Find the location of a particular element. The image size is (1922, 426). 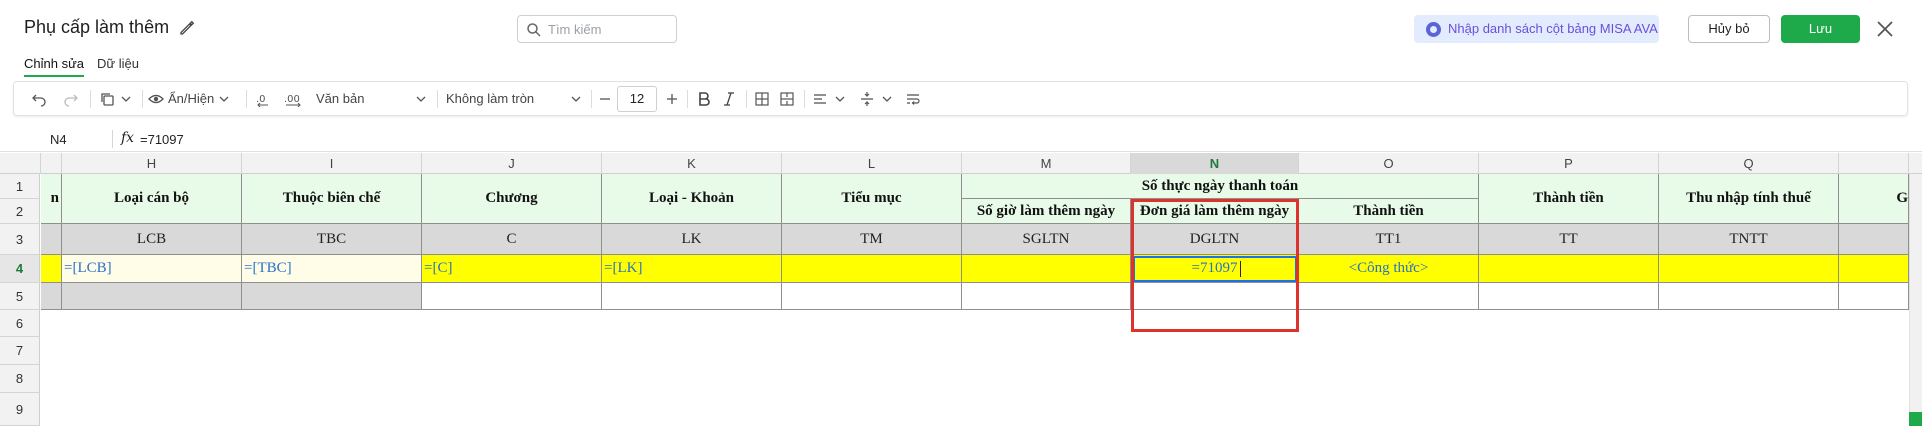

italic-button is located at coordinates (729, 98).